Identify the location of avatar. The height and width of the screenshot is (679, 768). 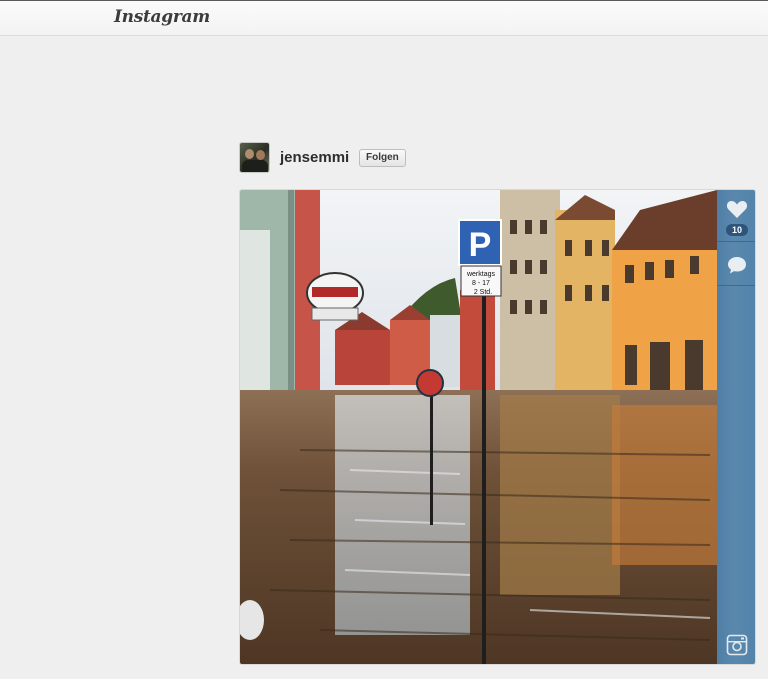
(254, 157).